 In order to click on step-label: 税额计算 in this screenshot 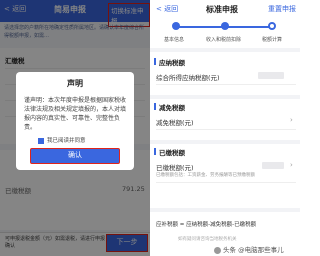, I will do `click(272, 40)`.